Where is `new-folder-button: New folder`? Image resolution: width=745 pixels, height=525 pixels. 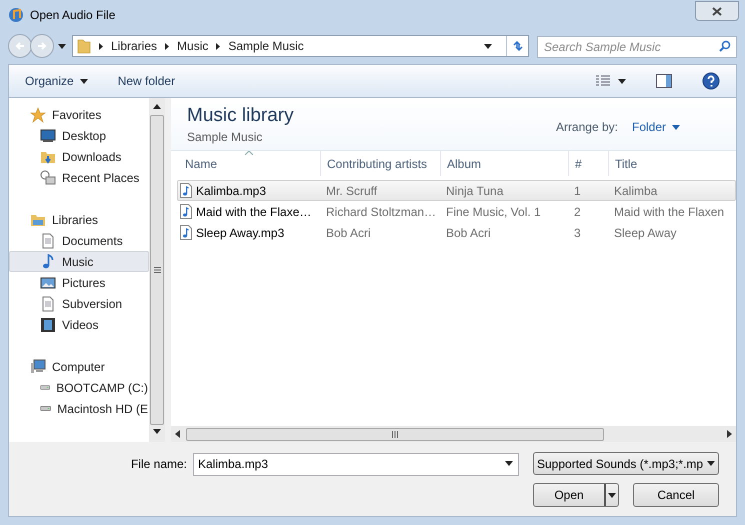
new-folder-button: New folder is located at coordinates (147, 81).